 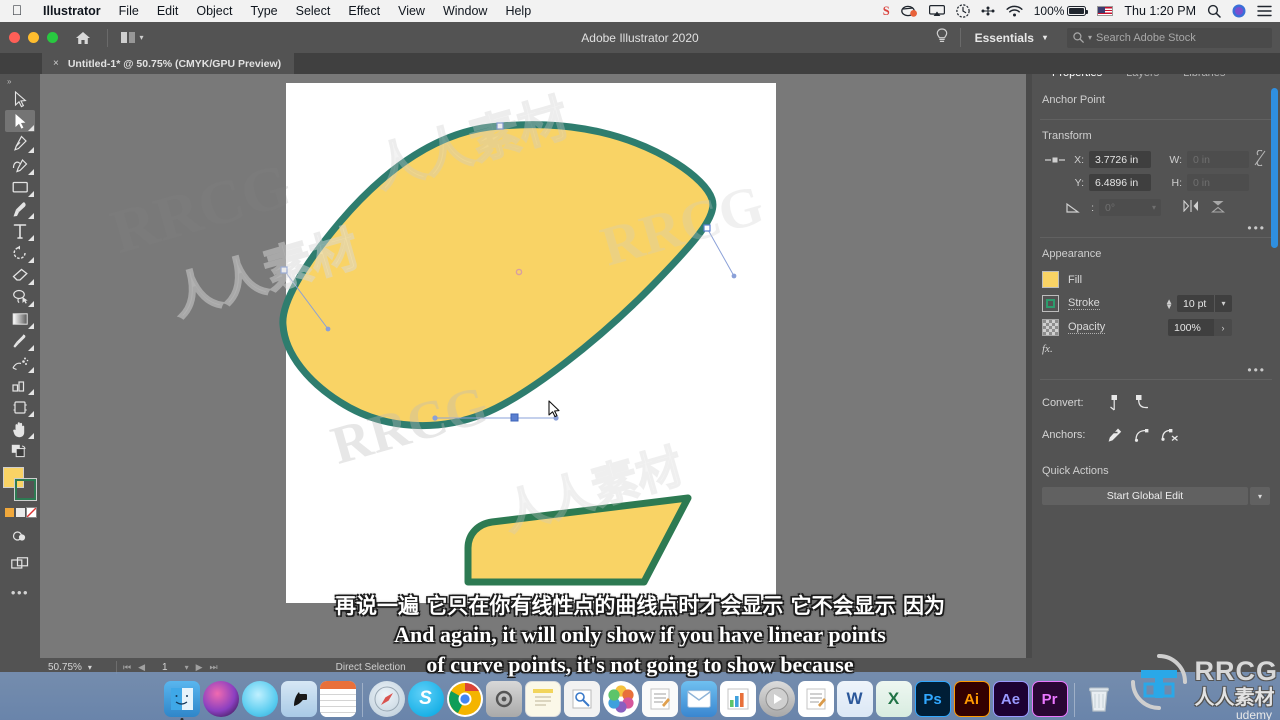 I want to click on direct-selection-tool, so click(x=20, y=121).